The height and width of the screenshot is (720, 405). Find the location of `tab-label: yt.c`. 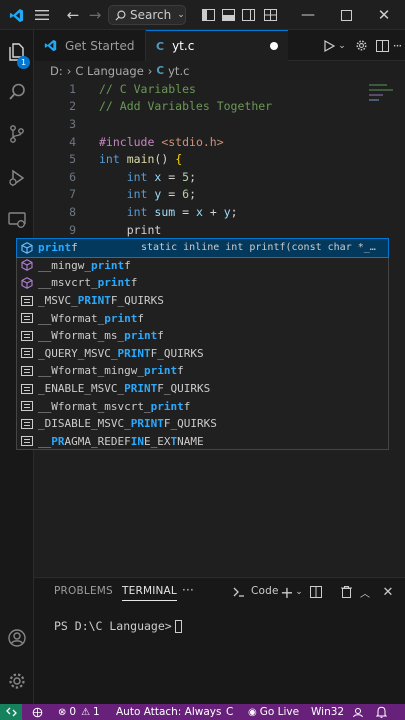

tab-label: yt.c is located at coordinates (183, 46).